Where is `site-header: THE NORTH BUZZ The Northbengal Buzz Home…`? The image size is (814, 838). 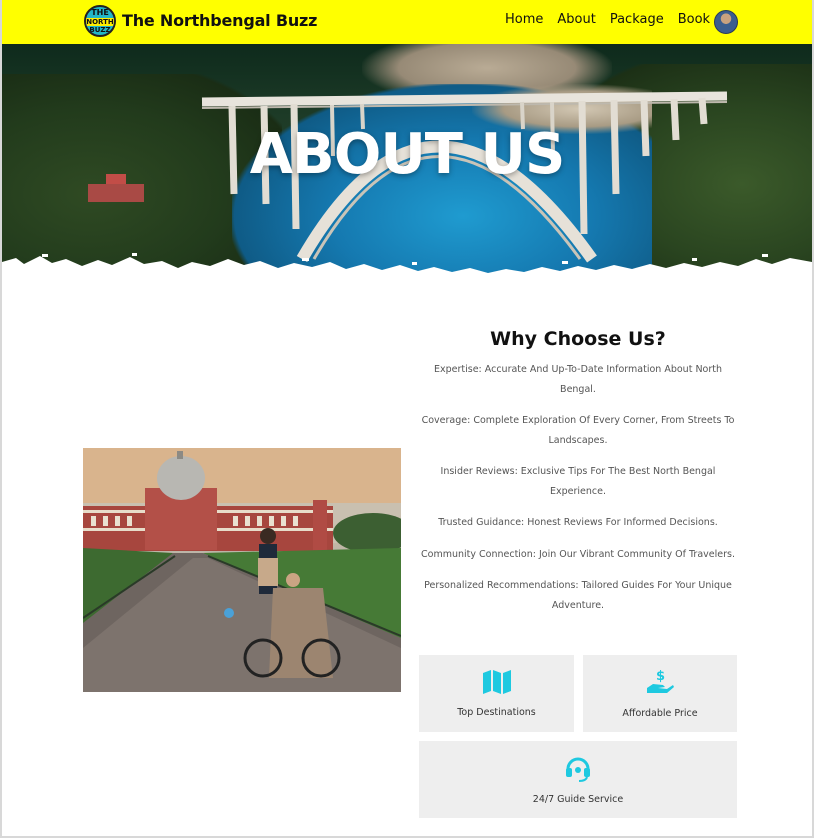 site-header: THE NORTH BUZZ The Northbengal Buzz Home… is located at coordinates (407, 22).